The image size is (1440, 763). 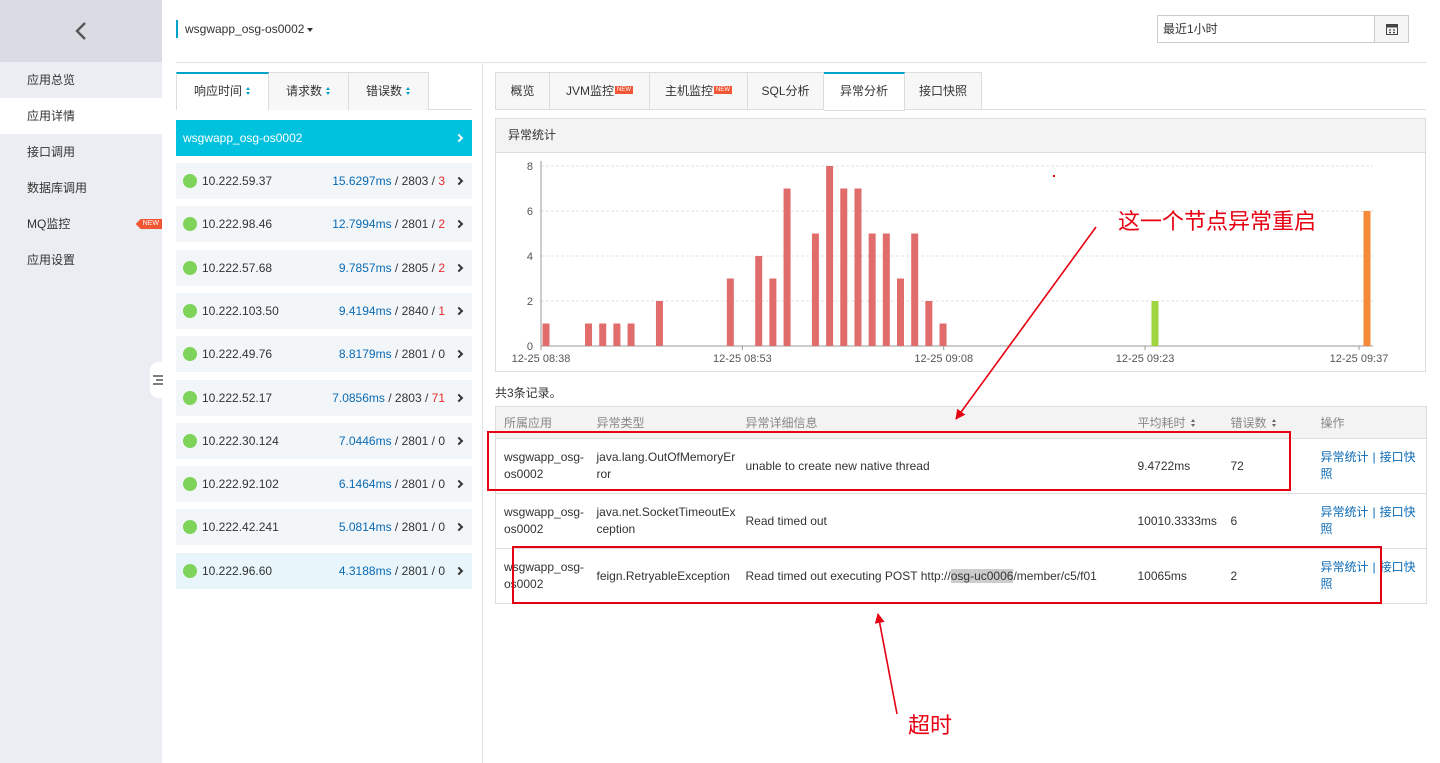 What do you see at coordinates (324, 484) in the screenshot?
I see `node-row: 10.222.92.102 6.1464ms / 2801 / 0` at bounding box center [324, 484].